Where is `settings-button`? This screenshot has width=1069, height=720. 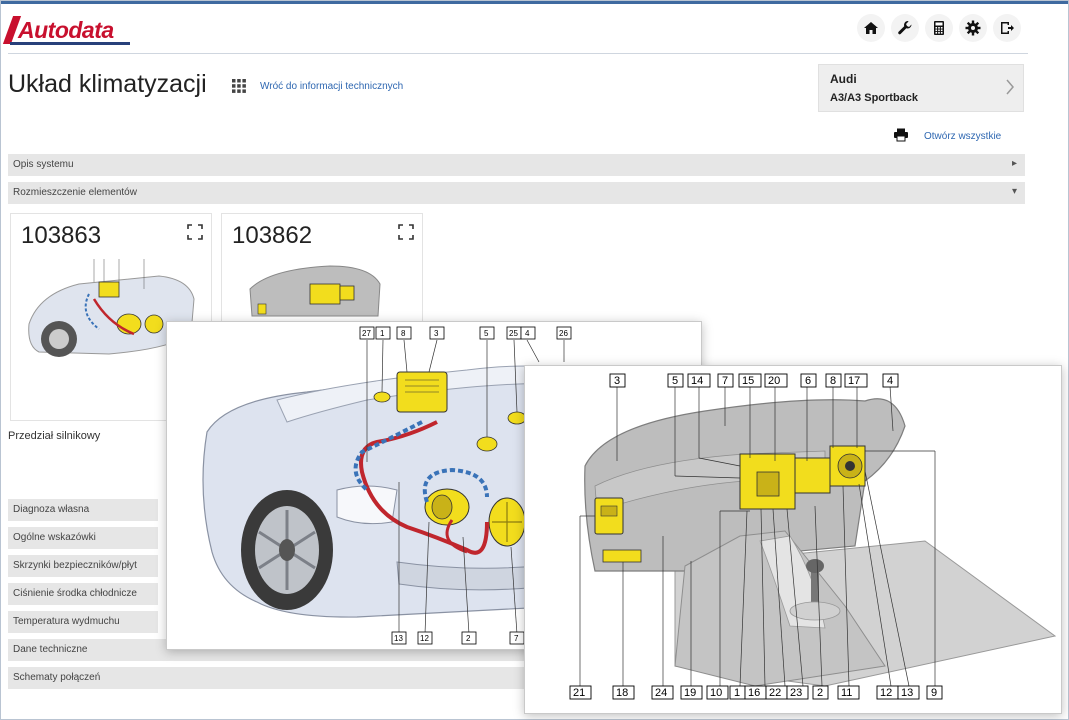 settings-button is located at coordinates (973, 28).